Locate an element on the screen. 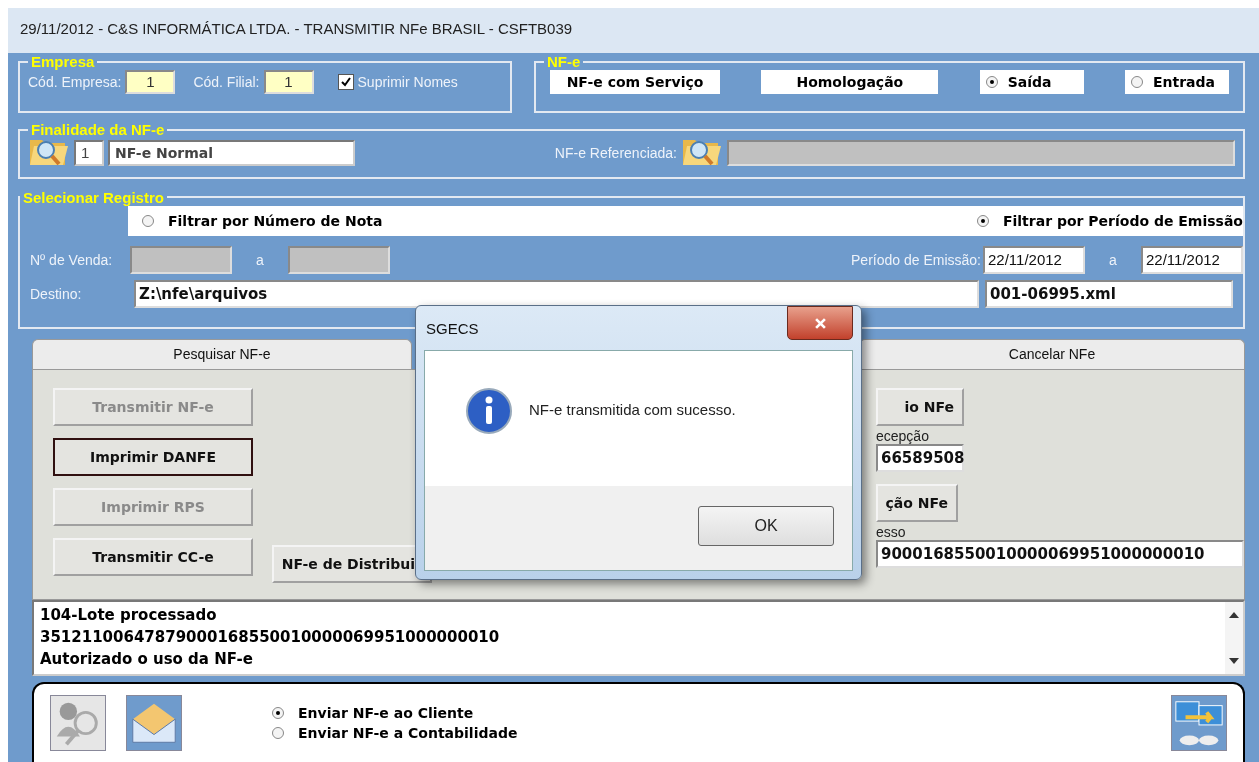 The image size is (1259, 762). scroll-down-icon is located at coordinates (1234, 661).